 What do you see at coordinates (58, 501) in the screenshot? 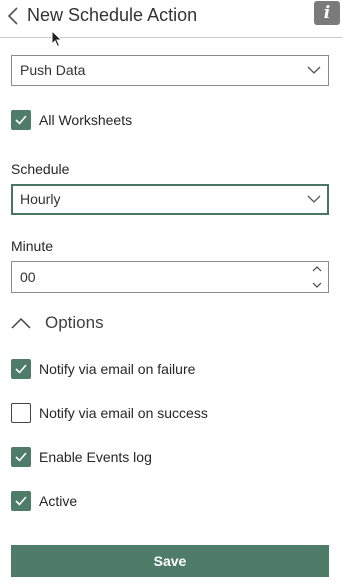
I see `active-label: Active` at bounding box center [58, 501].